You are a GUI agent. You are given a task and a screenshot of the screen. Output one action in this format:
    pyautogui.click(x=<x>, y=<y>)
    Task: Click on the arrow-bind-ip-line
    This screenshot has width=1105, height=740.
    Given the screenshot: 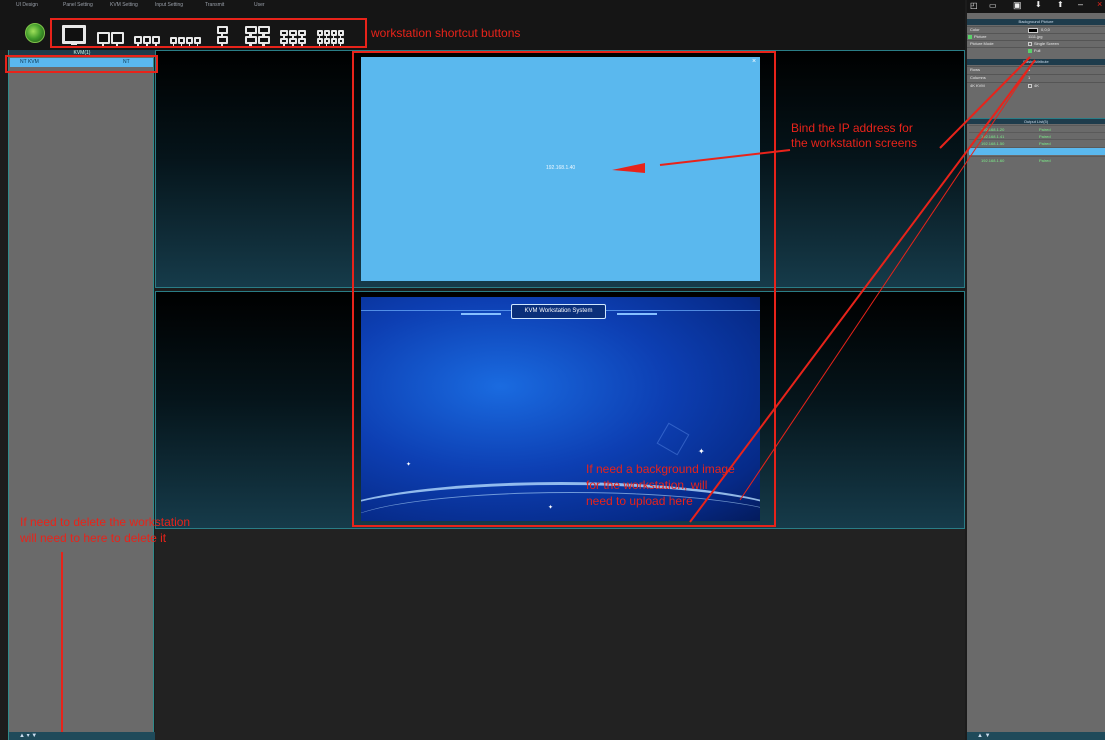 What is the action you would take?
    pyautogui.click(x=725, y=157)
    